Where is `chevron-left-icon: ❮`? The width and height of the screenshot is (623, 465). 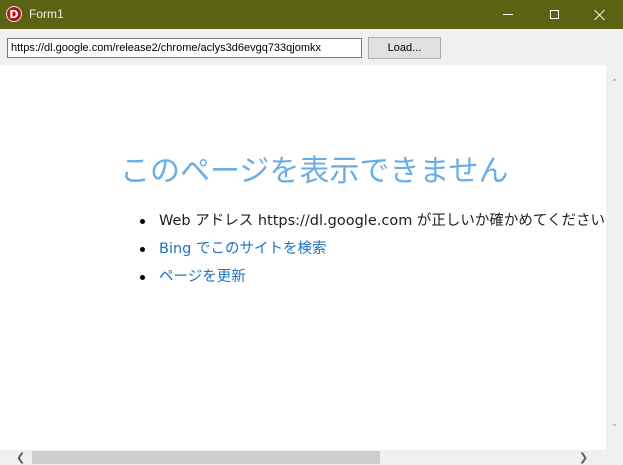
chevron-left-icon: ❮ is located at coordinates (20, 457).